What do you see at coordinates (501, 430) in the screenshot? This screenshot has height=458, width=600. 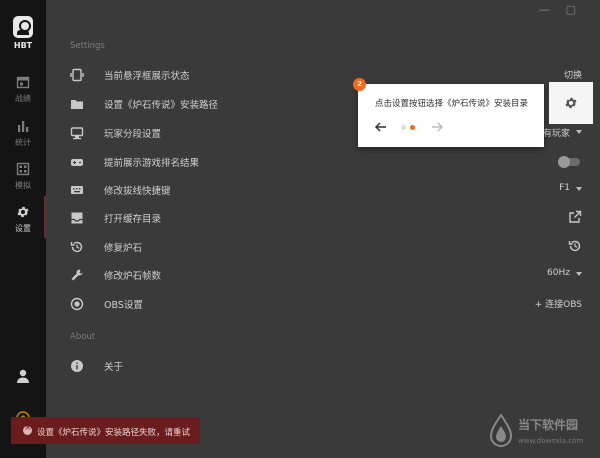 I see `watermark-logo-icon` at bounding box center [501, 430].